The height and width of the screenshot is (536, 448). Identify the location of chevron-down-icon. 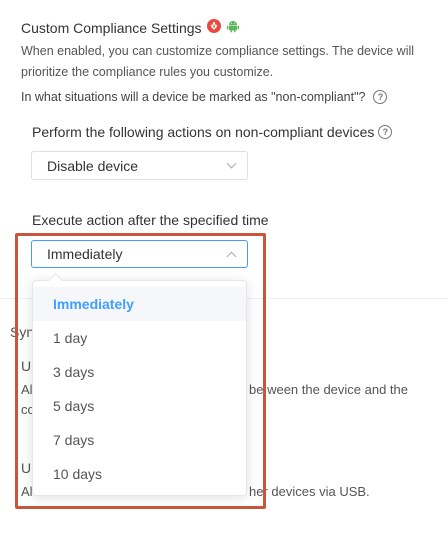
(231, 163).